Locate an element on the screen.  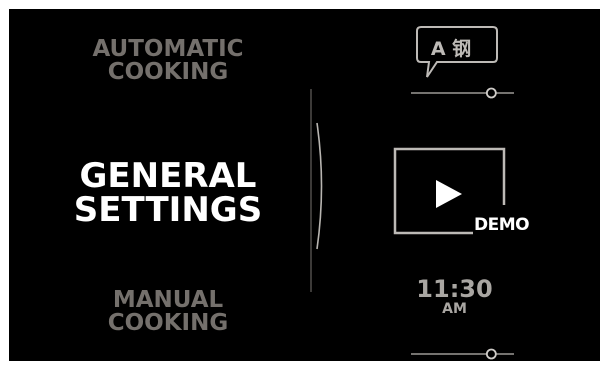
menu-item-label-line1: GENERAL is located at coordinates (168, 176).